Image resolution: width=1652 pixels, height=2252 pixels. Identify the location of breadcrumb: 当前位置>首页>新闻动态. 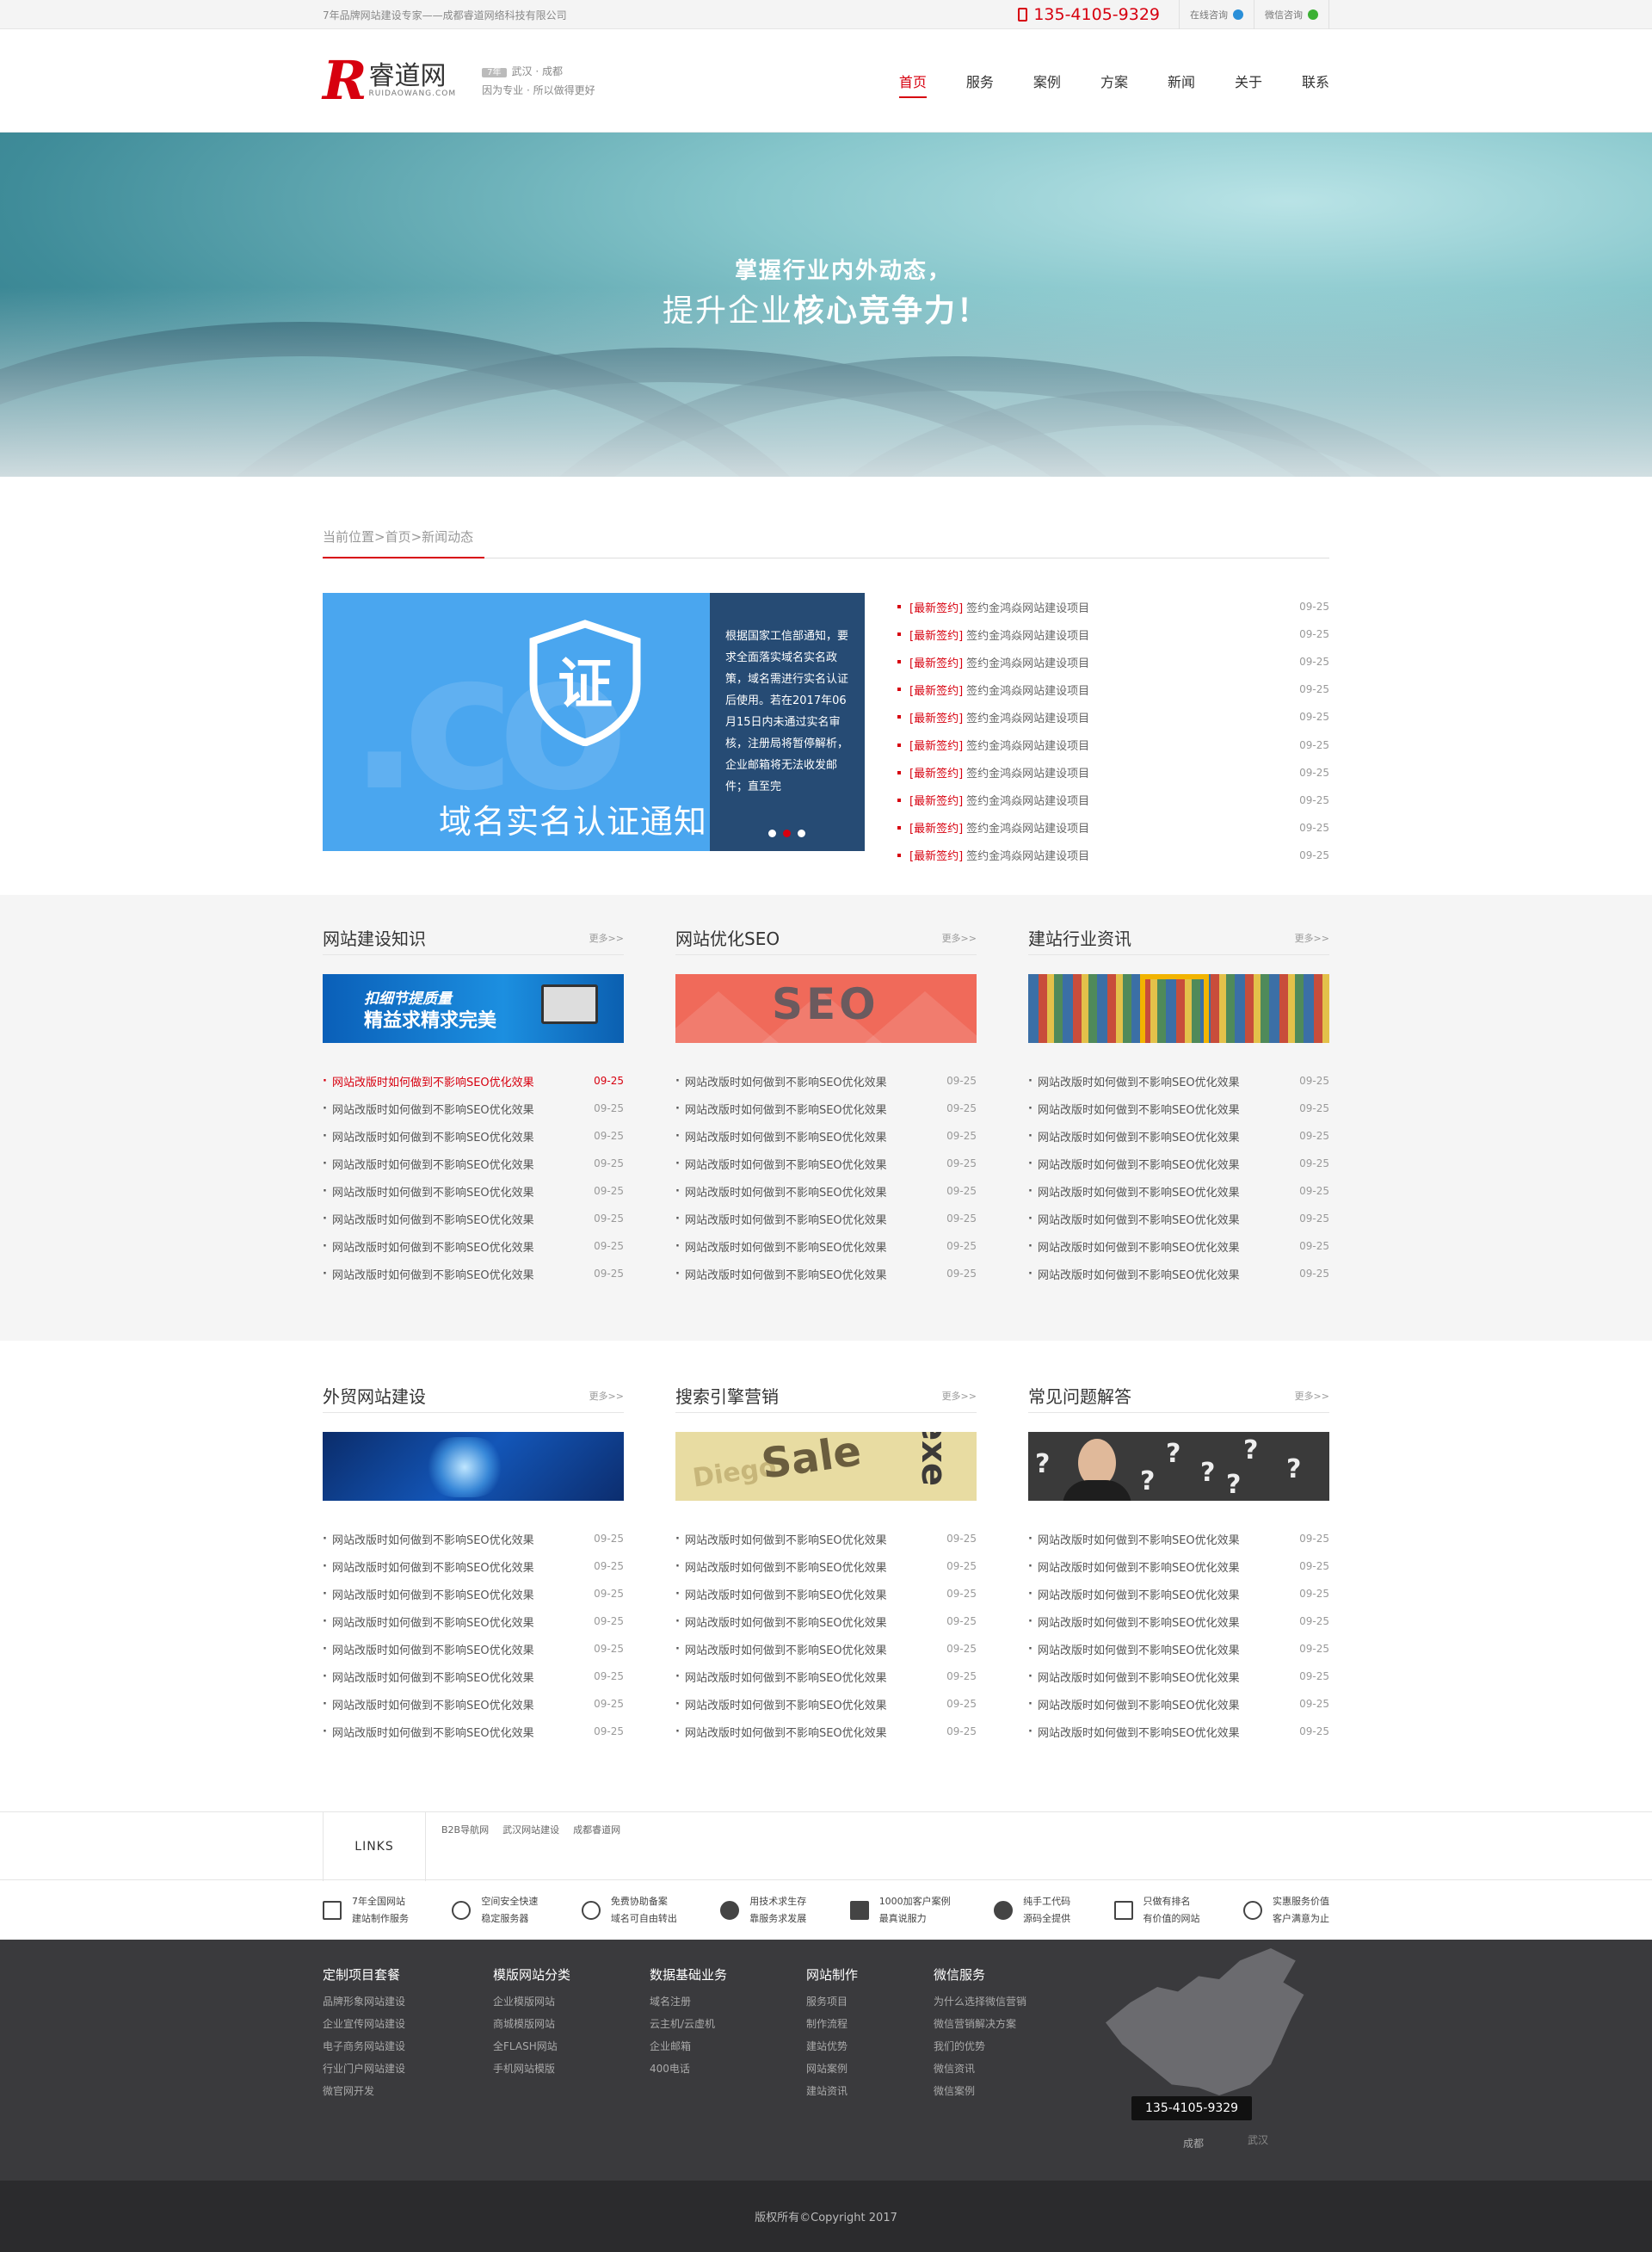
(826, 536).